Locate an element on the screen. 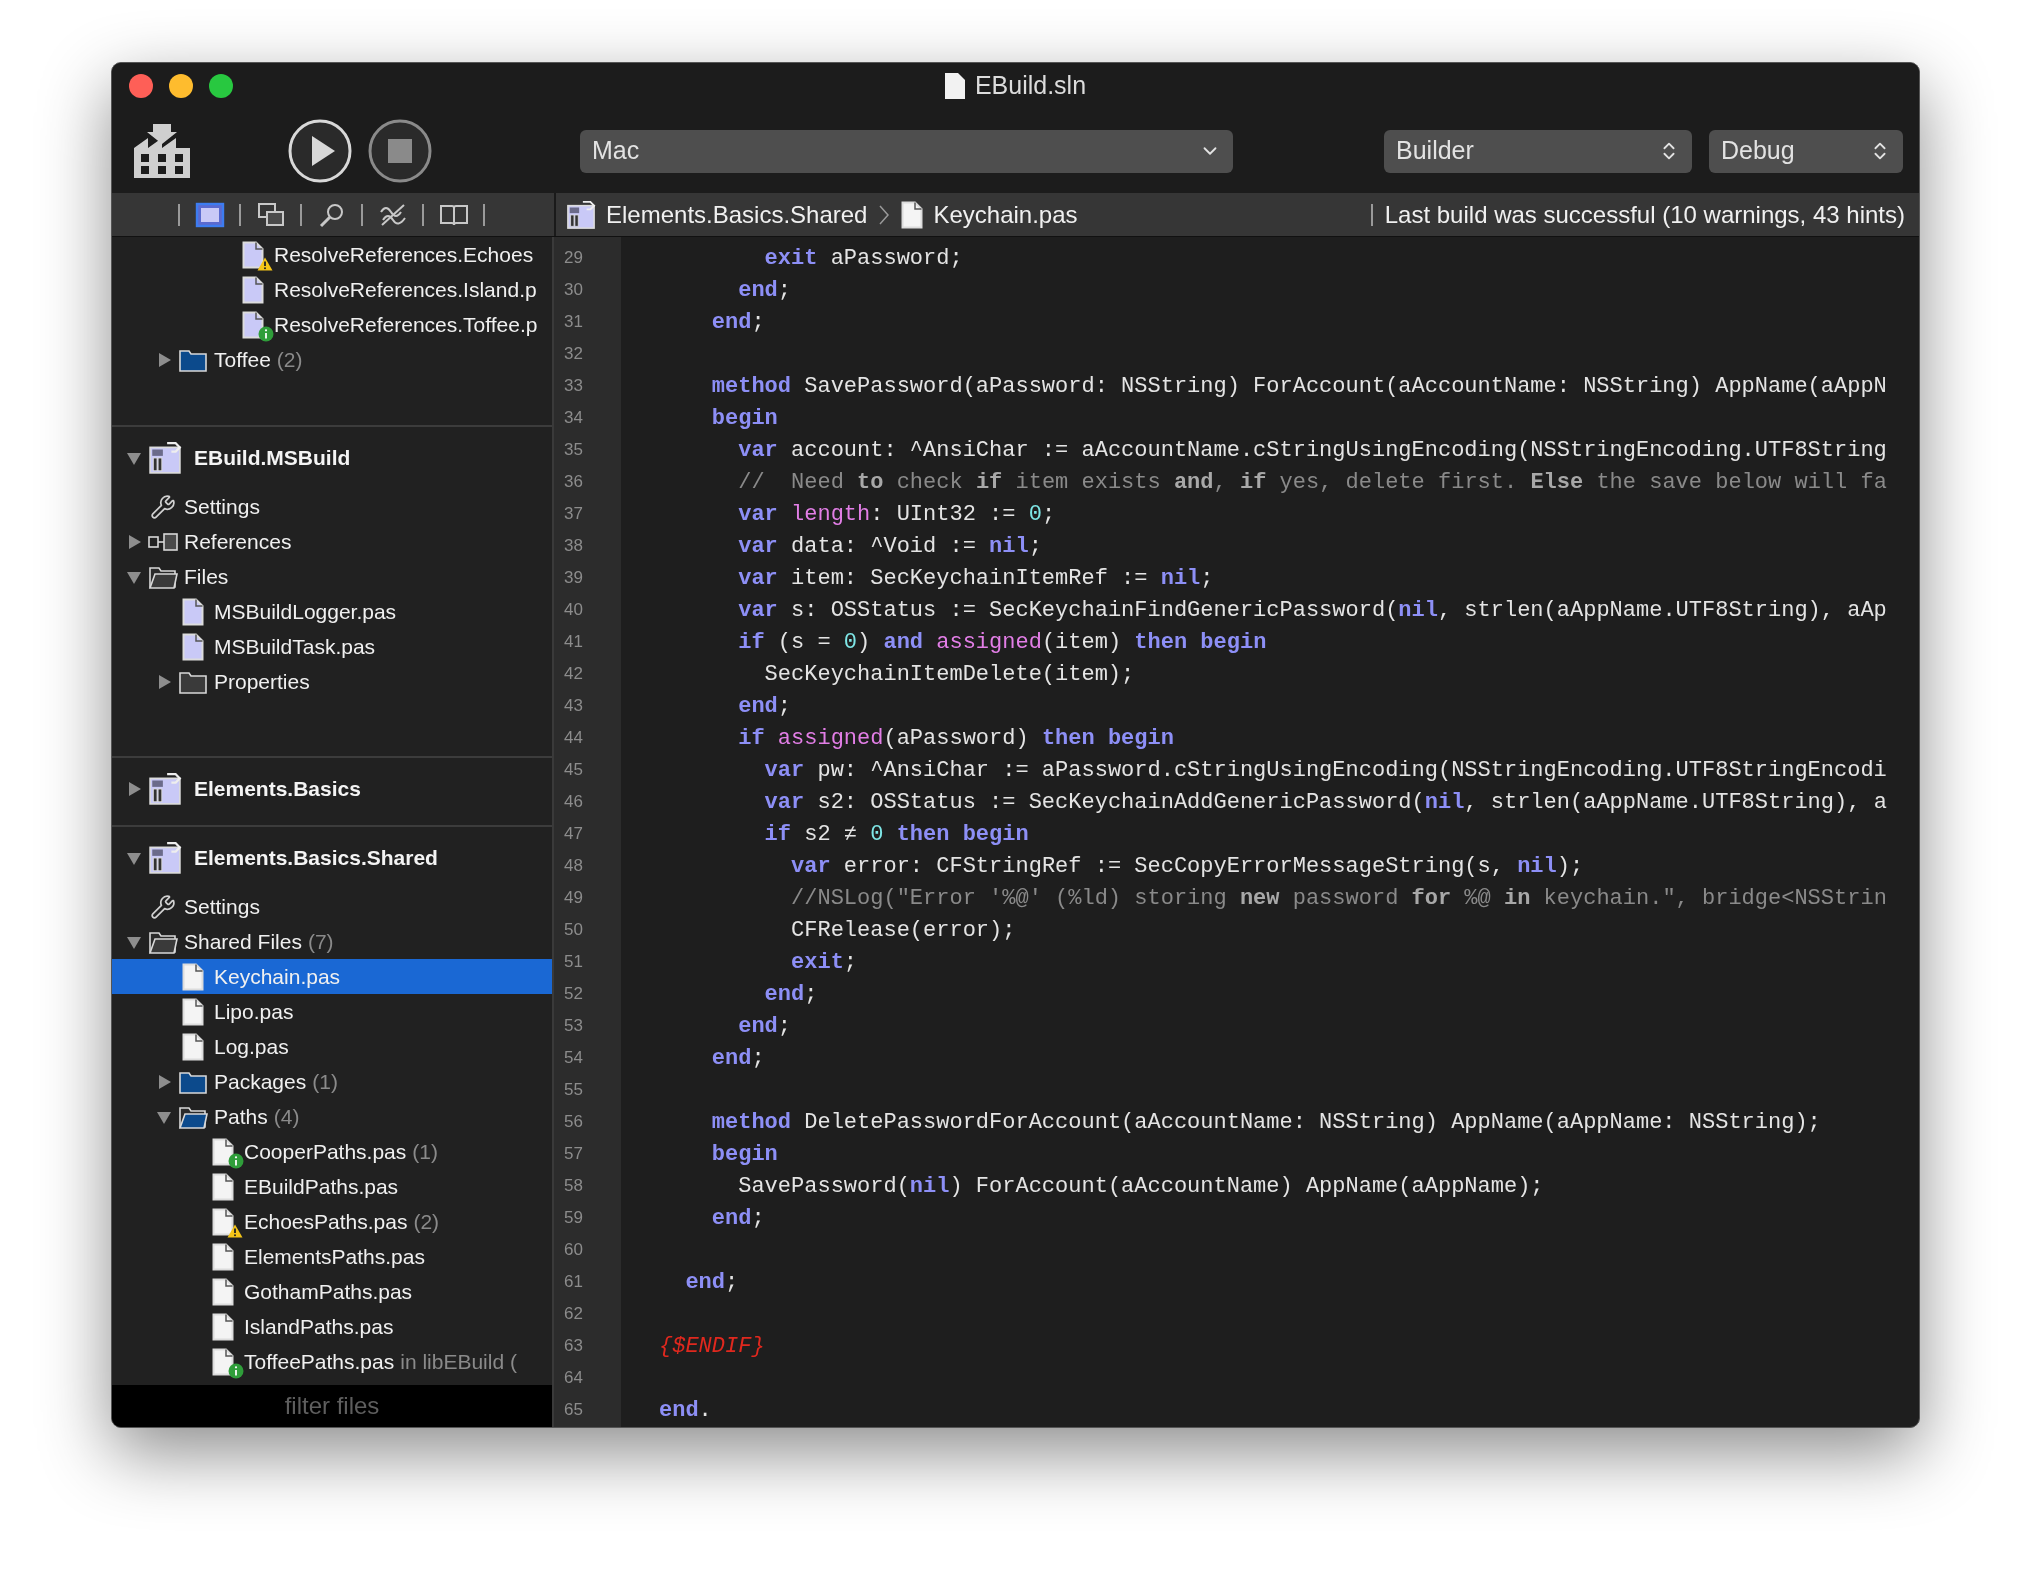 The width and height of the screenshot is (2032, 1588). tree-item: Toffee (2) is located at coordinates (332, 359).